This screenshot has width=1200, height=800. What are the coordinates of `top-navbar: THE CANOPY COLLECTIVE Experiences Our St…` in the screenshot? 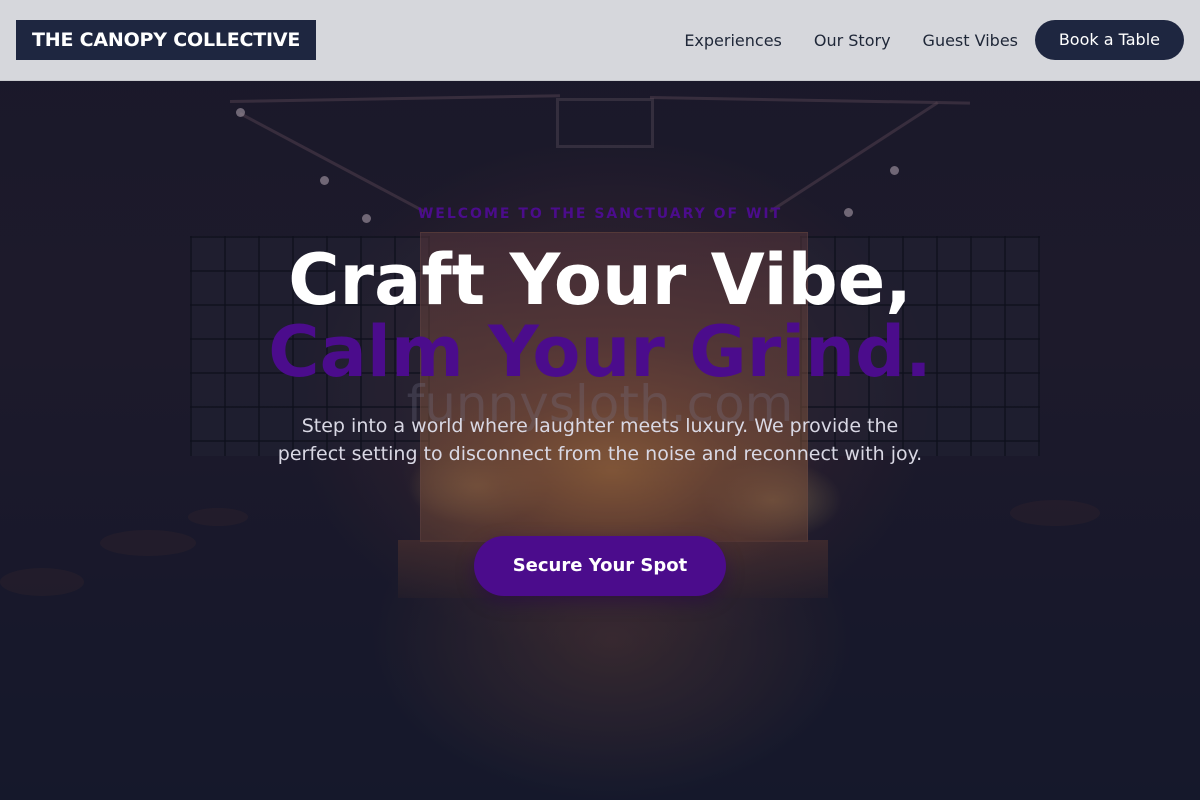 It's located at (600, 40).